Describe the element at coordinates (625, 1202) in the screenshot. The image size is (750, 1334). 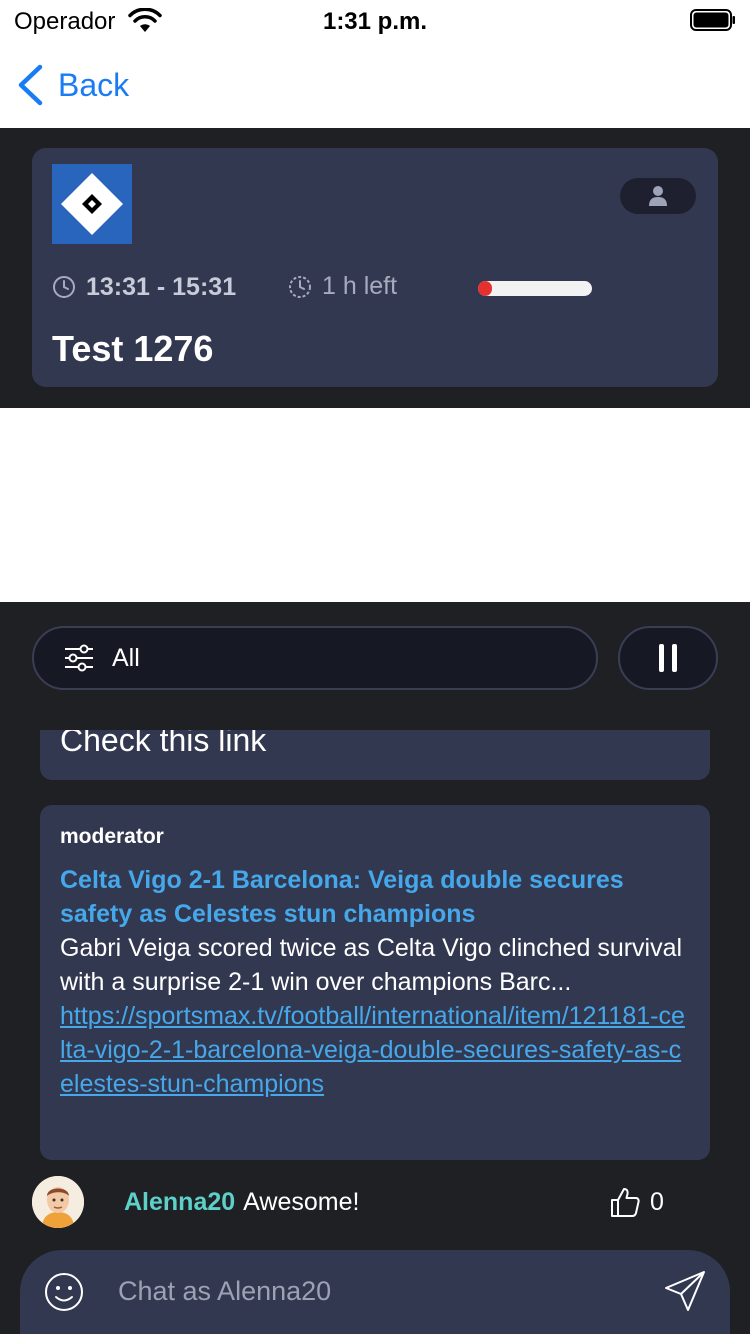
I see `thumbs-up-icon` at that location.